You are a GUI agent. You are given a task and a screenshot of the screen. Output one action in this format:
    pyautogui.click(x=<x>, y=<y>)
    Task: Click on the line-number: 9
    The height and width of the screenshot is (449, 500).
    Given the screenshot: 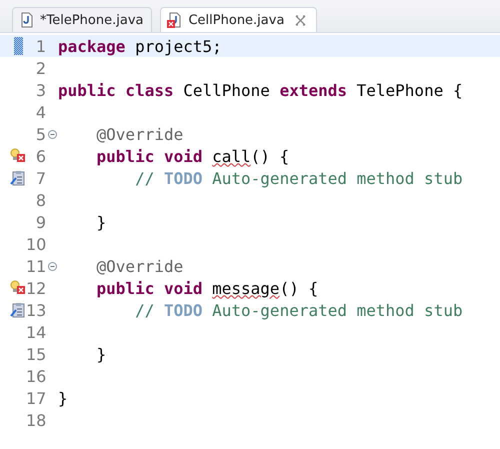 What is the action you would take?
    pyautogui.click(x=40, y=222)
    